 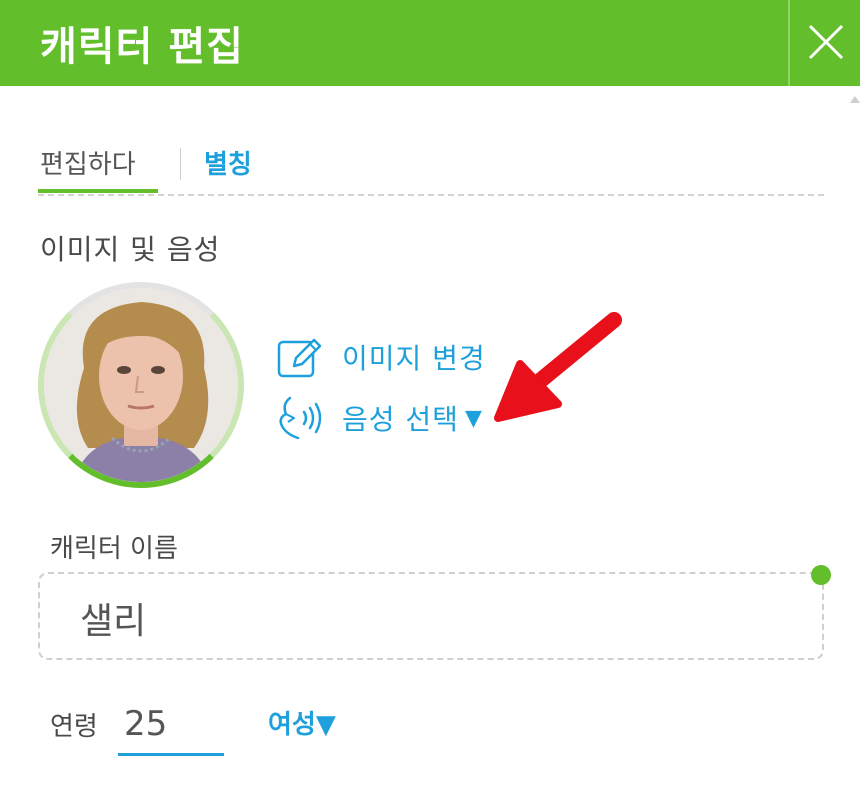 I want to click on age-value: 25, so click(x=146, y=724).